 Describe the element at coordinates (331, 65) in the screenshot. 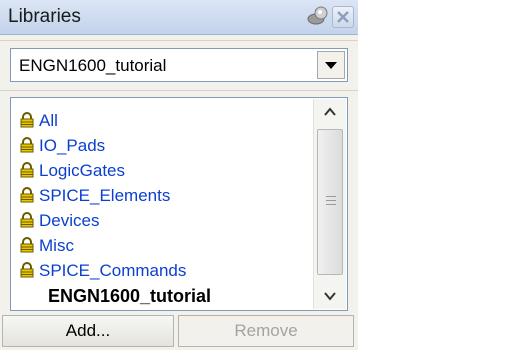

I see `chevron-down-icon` at that location.